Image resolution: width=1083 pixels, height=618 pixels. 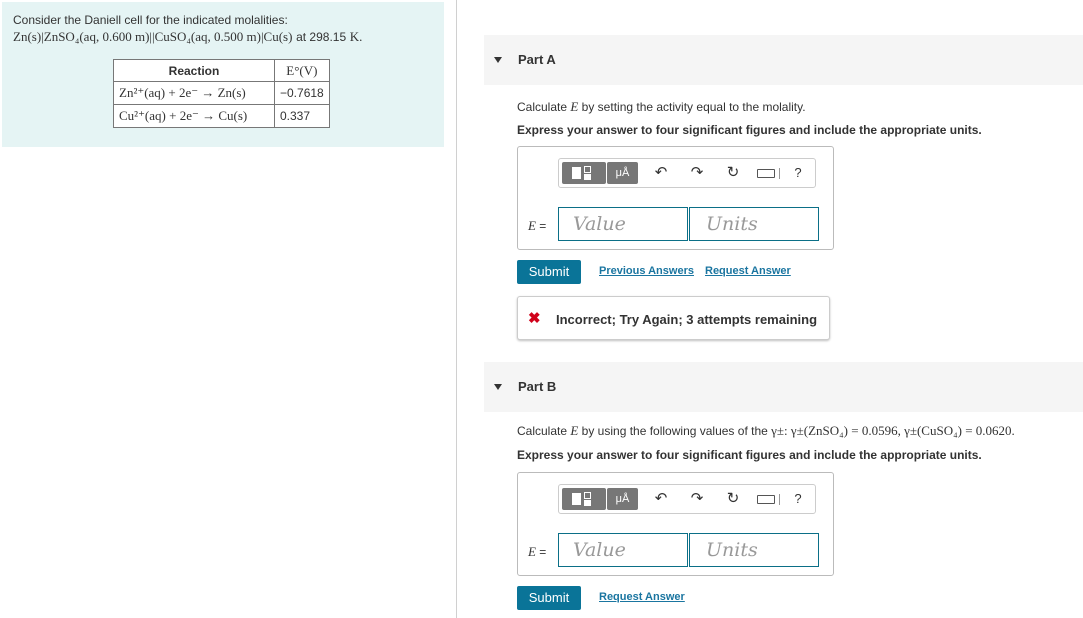 What do you see at coordinates (675, 198) in the screenshot?
I see `part-a-answer-box: μÅ ↶ ↷ ↻ ? E = Value Units` at bounding box center [675, 198].